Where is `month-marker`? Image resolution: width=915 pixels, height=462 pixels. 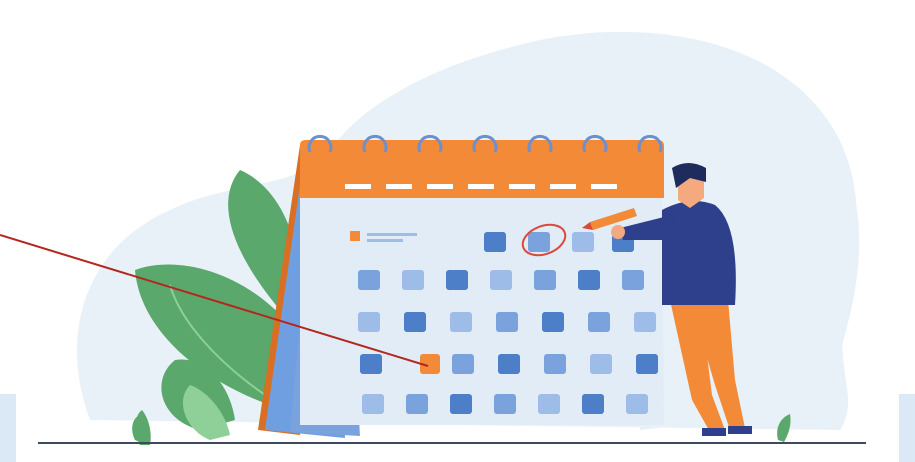 month-marker is located at coordinates (355, 236).